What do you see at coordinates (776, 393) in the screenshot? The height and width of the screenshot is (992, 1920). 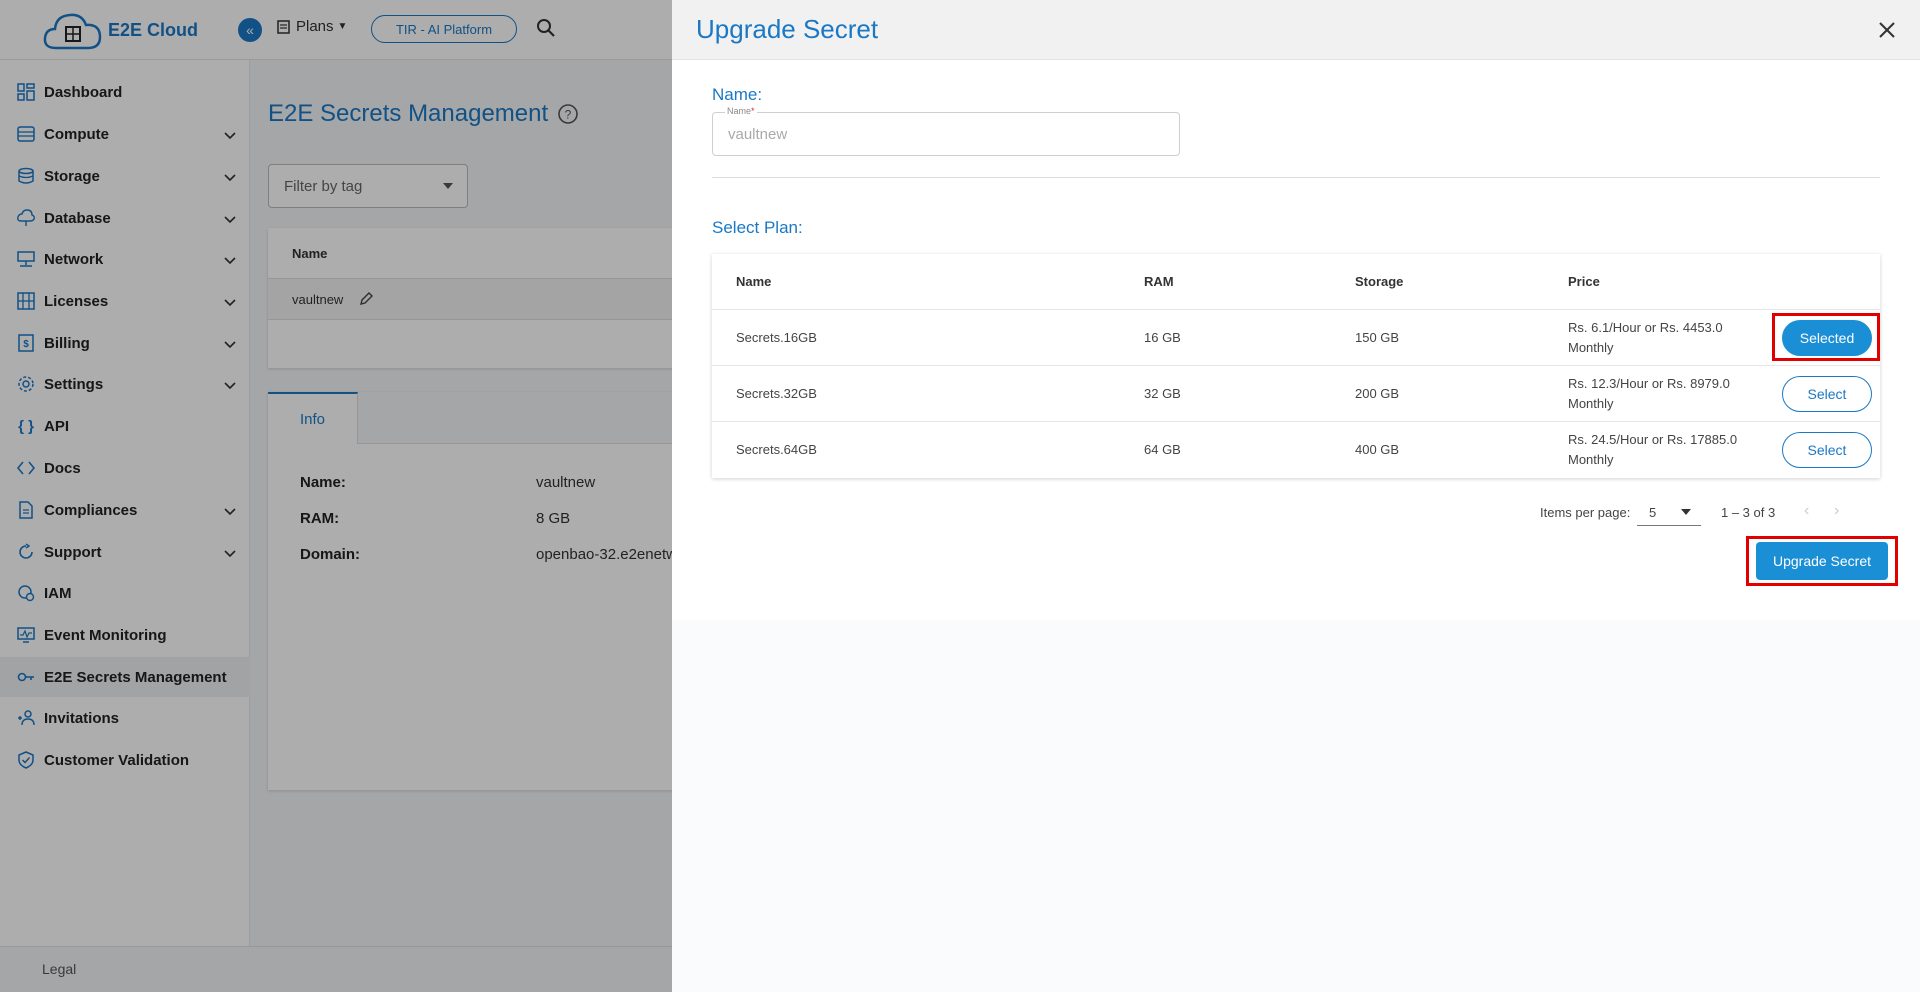 I see `plan-name: Secrets.32GB` at bounding box center [776, 393].